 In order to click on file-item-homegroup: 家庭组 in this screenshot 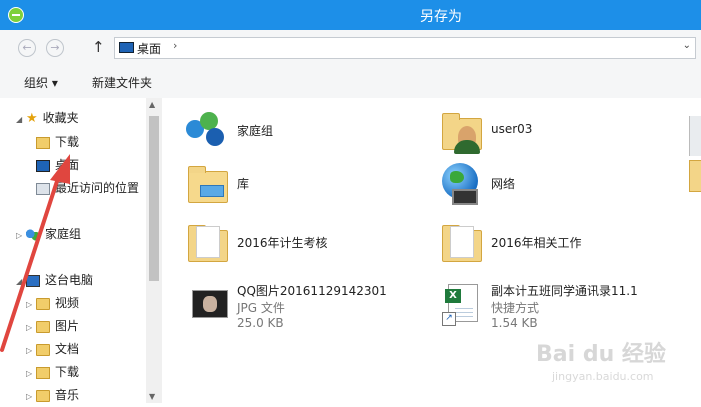, I will do `click(304, 133)`.